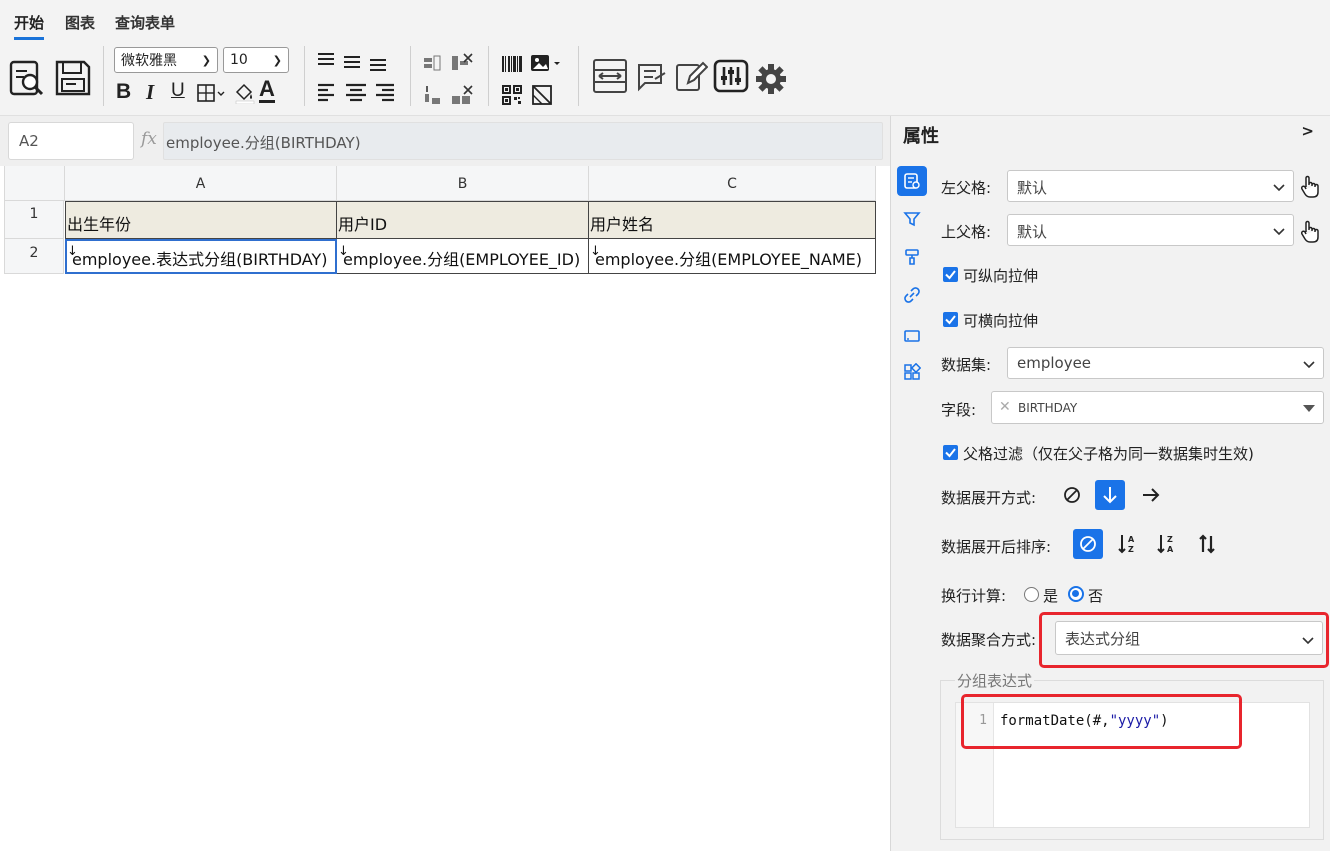  I want to click on fill-color-icon, so click(245, 93).